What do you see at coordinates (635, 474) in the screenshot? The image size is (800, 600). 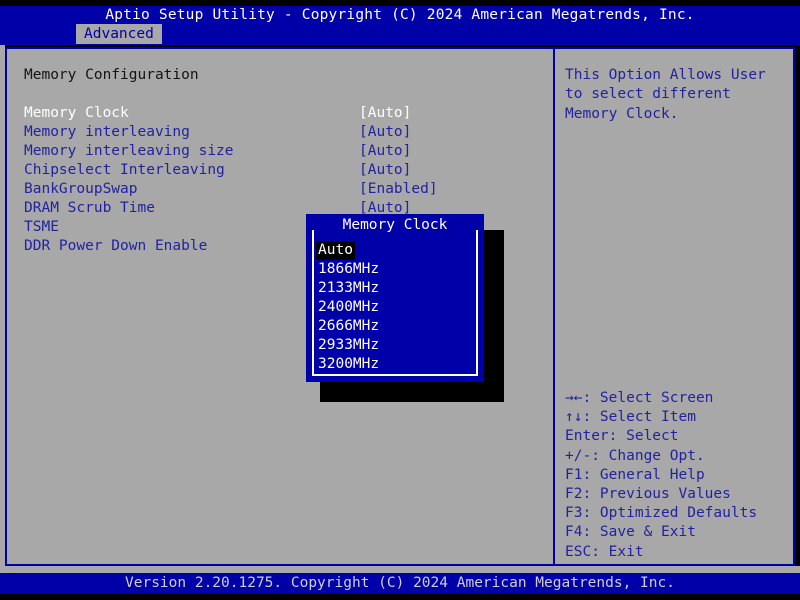 I see `legend-item: F1: General Help` at bounding box center [635, 474].